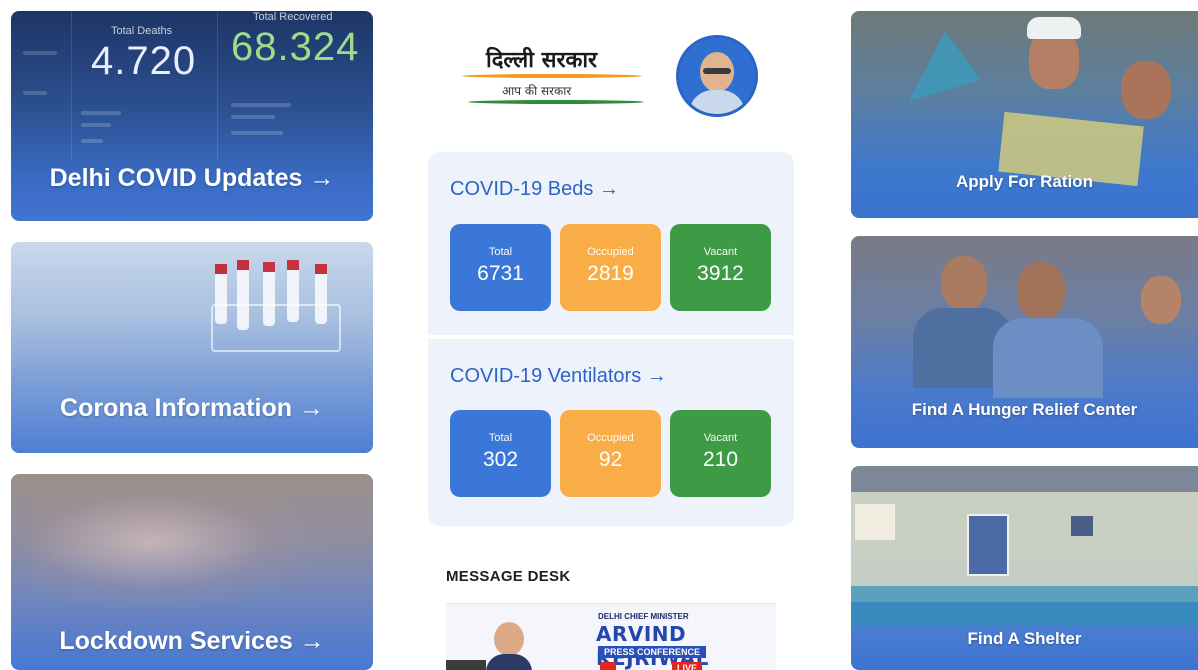 The width and height of the screenshot is (1198, 670). What do you see at coordinates (720, 252) in the screenshot?
I see `beds-vacant-label: Vacant` at bounding box center [720, 252].